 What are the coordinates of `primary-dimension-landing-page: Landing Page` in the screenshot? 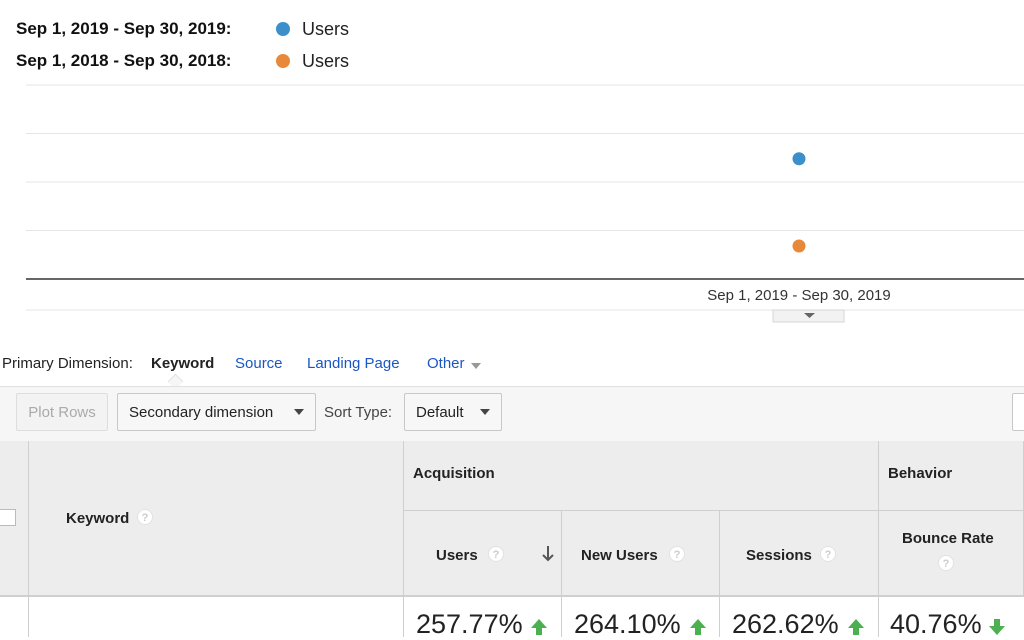 It's located at (353, 363).